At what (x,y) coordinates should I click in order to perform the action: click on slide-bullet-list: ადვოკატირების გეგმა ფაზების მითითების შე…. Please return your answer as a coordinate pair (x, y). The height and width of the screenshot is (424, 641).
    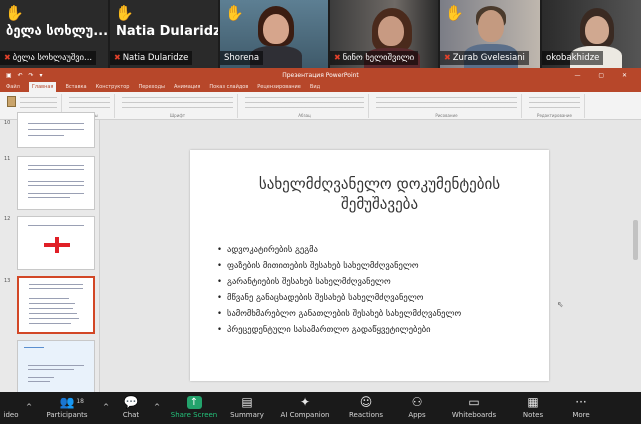
    Looking at the image, I should click on (339, 290).